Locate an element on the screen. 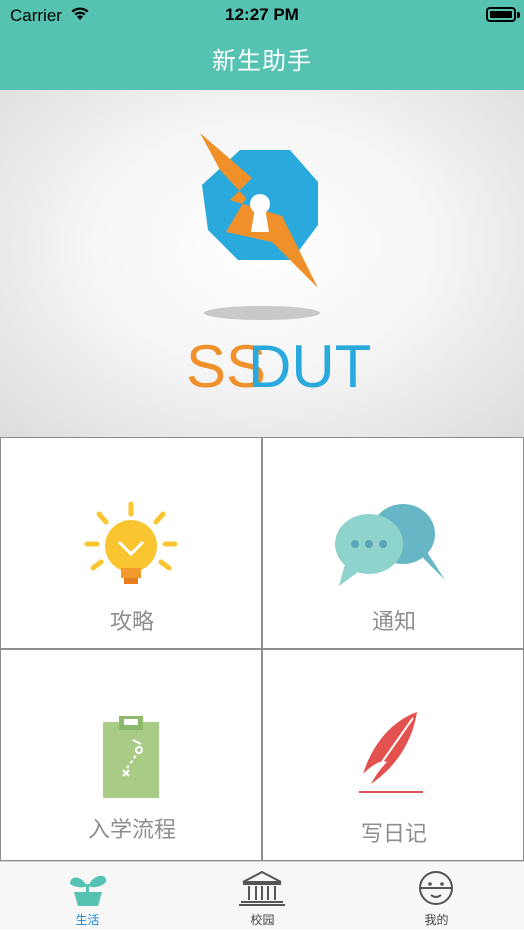 Image resolution: width=524 pixels, height=931 pixels. nav-bar: 新生助手 is located at coordinates (262, 61).